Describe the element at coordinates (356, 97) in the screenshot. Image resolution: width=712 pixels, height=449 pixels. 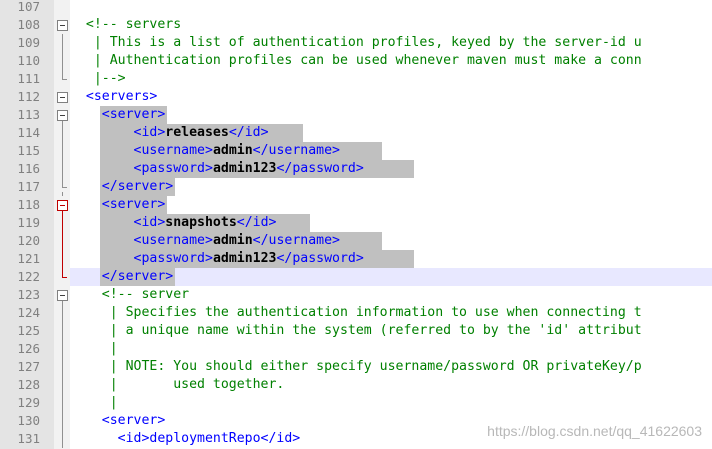
I see `code-line: 112 <servers>` at that location.